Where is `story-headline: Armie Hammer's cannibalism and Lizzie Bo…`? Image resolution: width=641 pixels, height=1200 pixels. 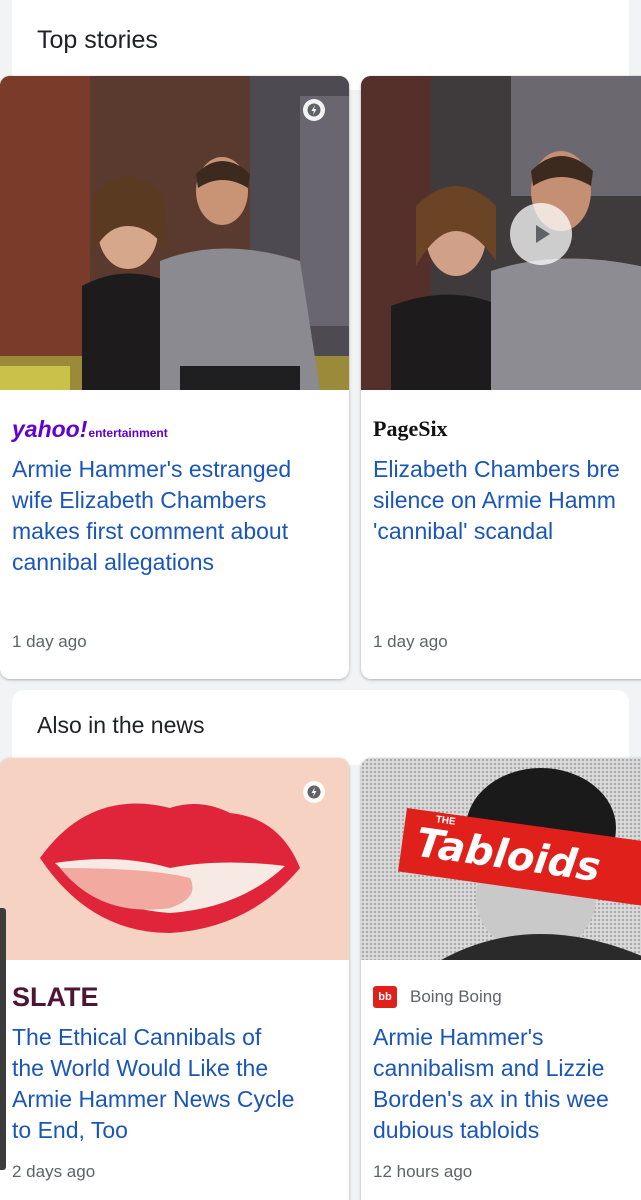 story-headline: Armie Hammer's cannibalism and Lizzie Bo… is located at coordinates (507, 1084).